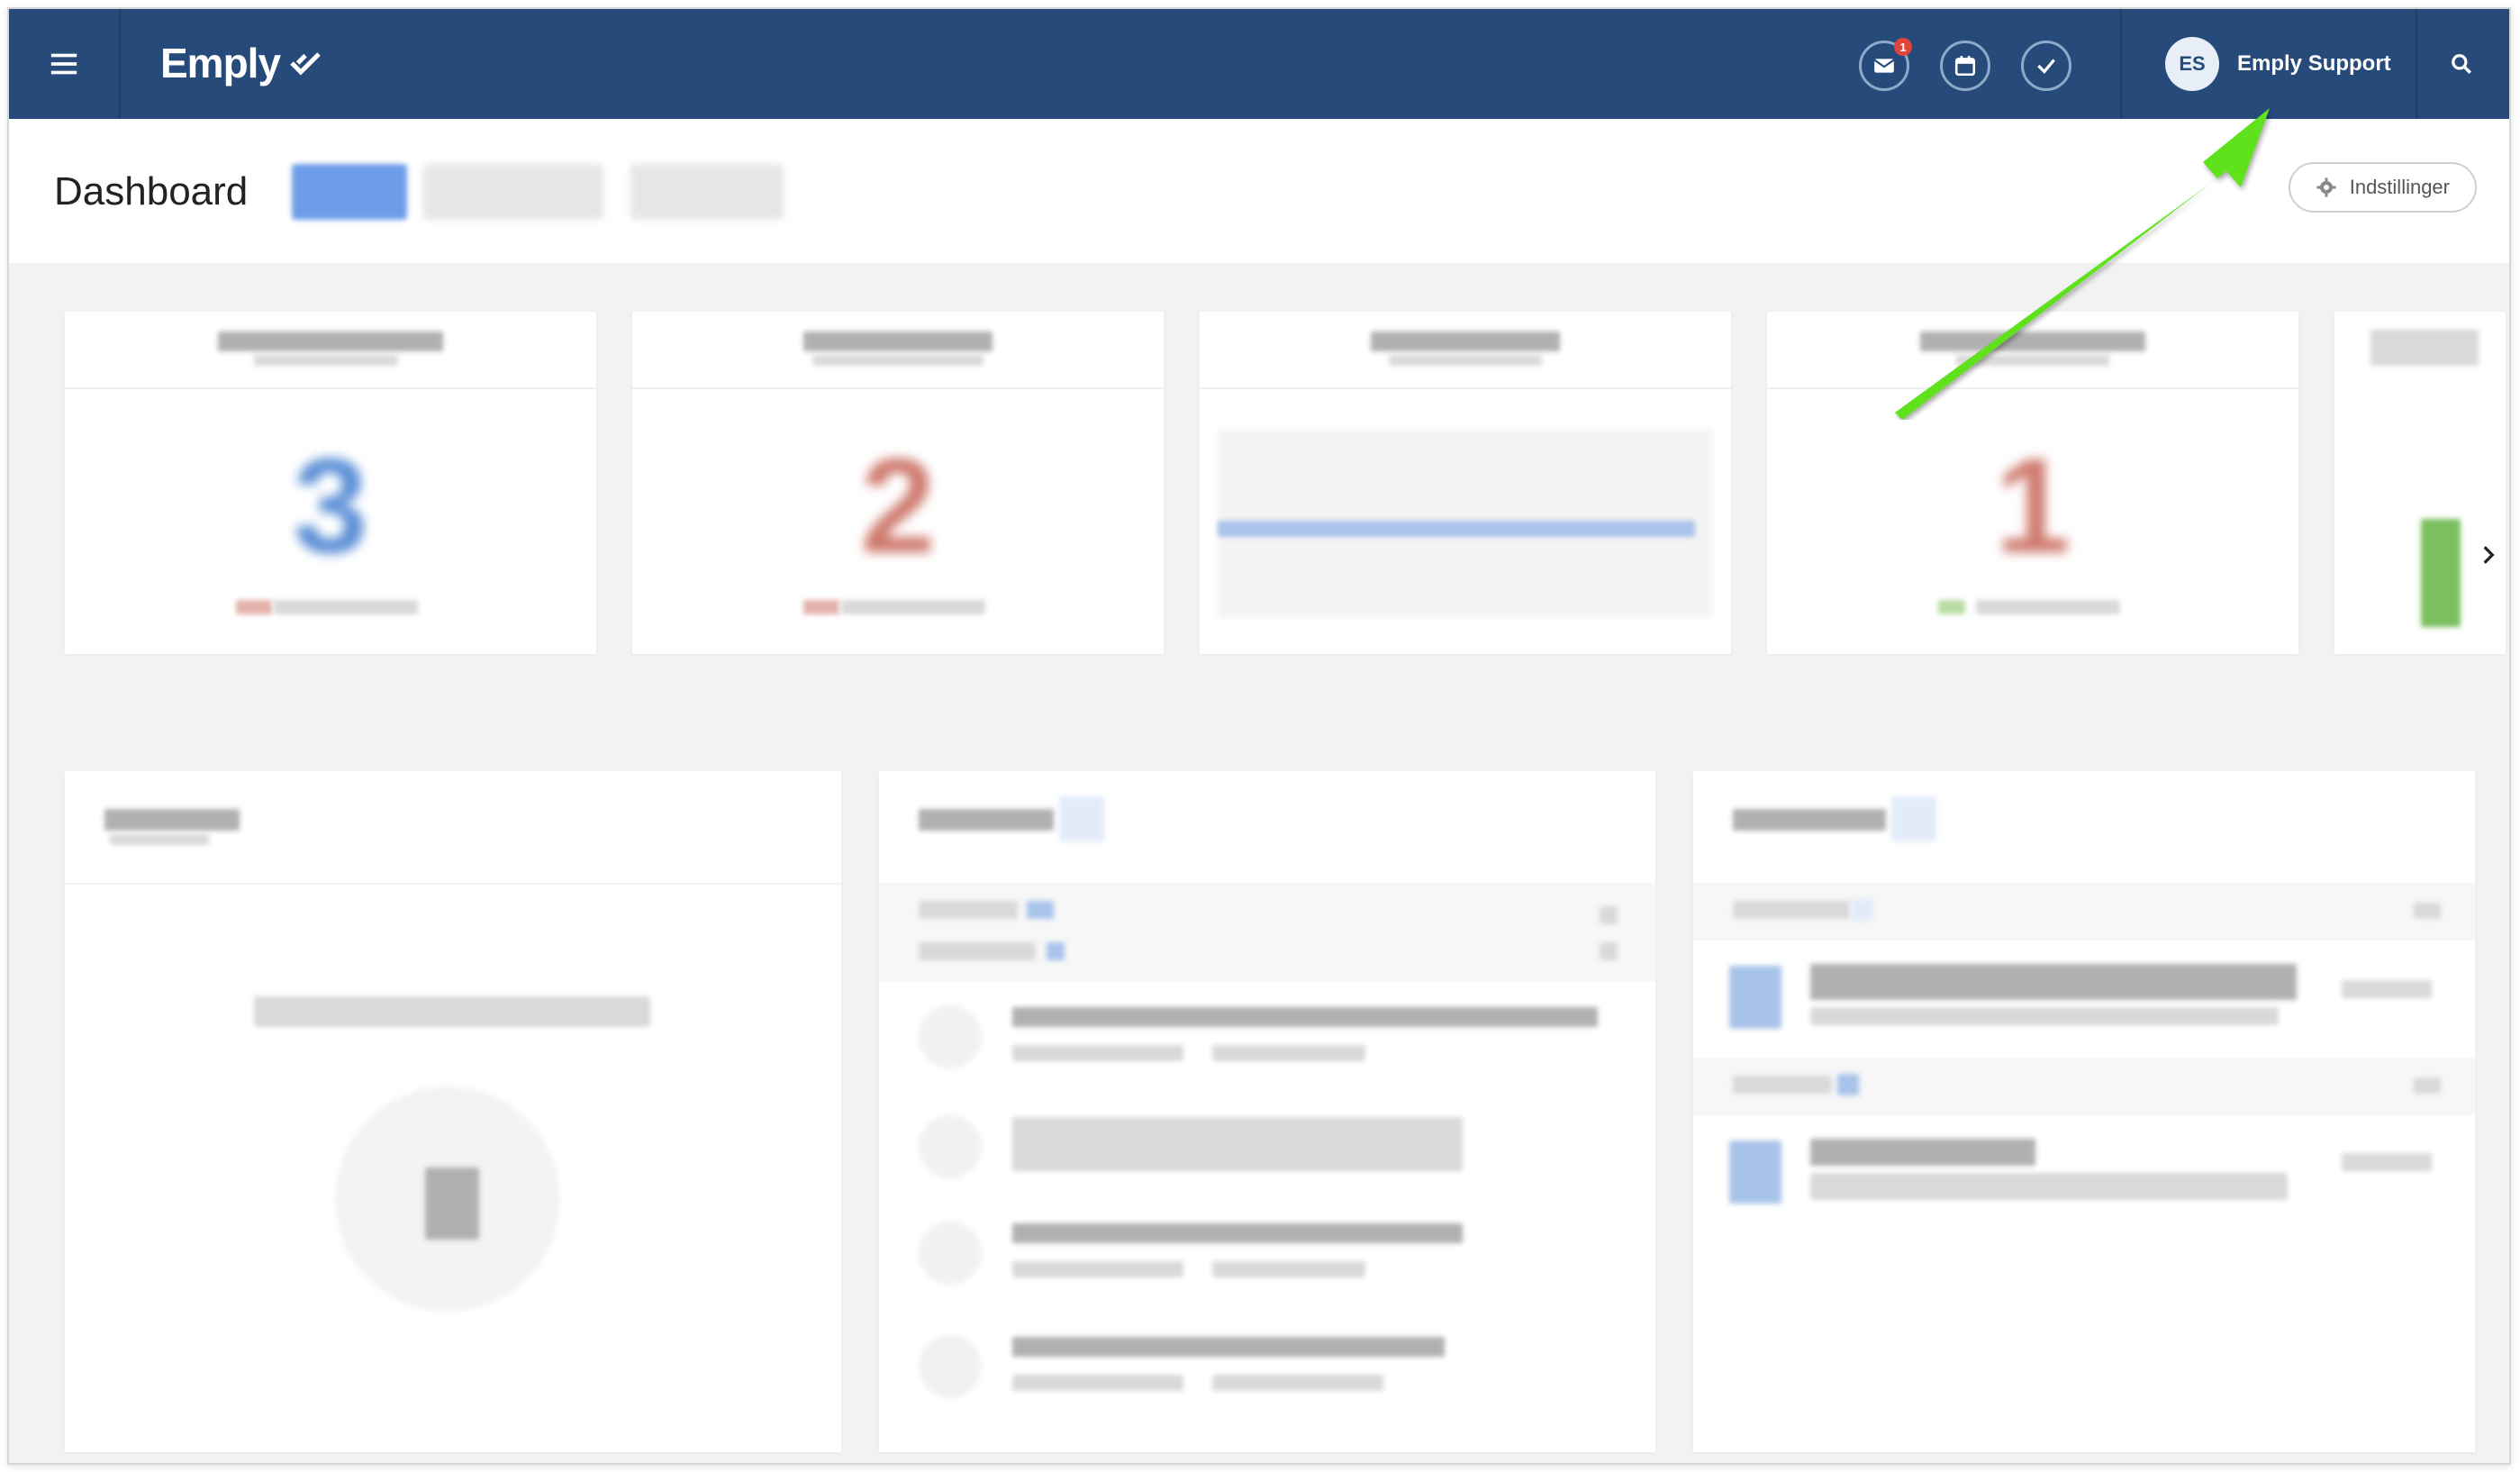  Describe the element at coordinates (2033, 505) in the screenshot. I see `kpi-value: 1` at that location.